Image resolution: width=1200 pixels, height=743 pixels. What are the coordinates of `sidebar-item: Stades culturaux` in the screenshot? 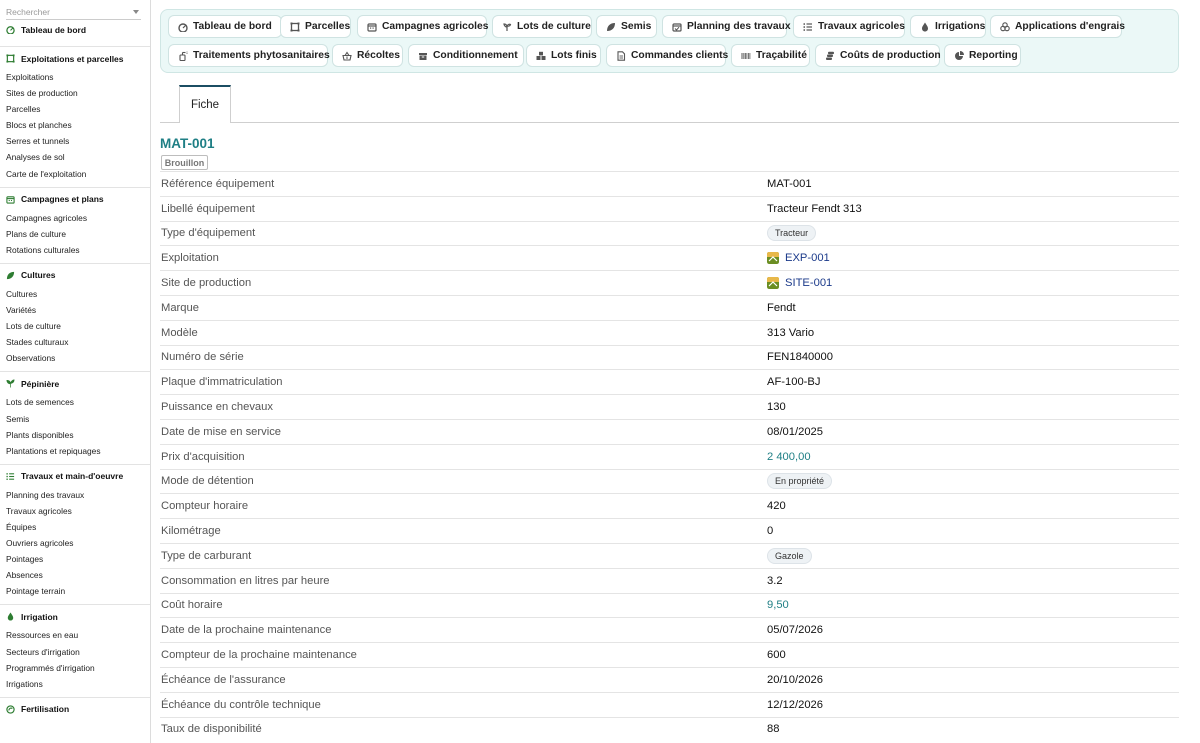 It's located at (75, 342).